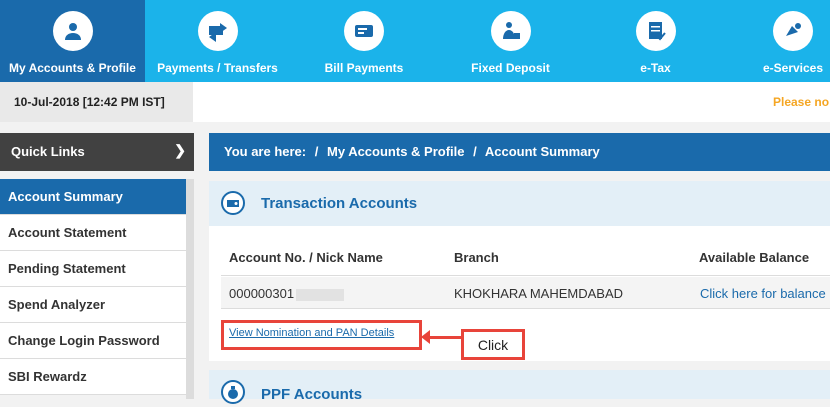 This screenshot has width=830, height=407. What do you see at coordinates (93, 341) in the screenshot?
I see `sidebar-item-change-login-password: Change Login Password` at bounding box center [93, 341].